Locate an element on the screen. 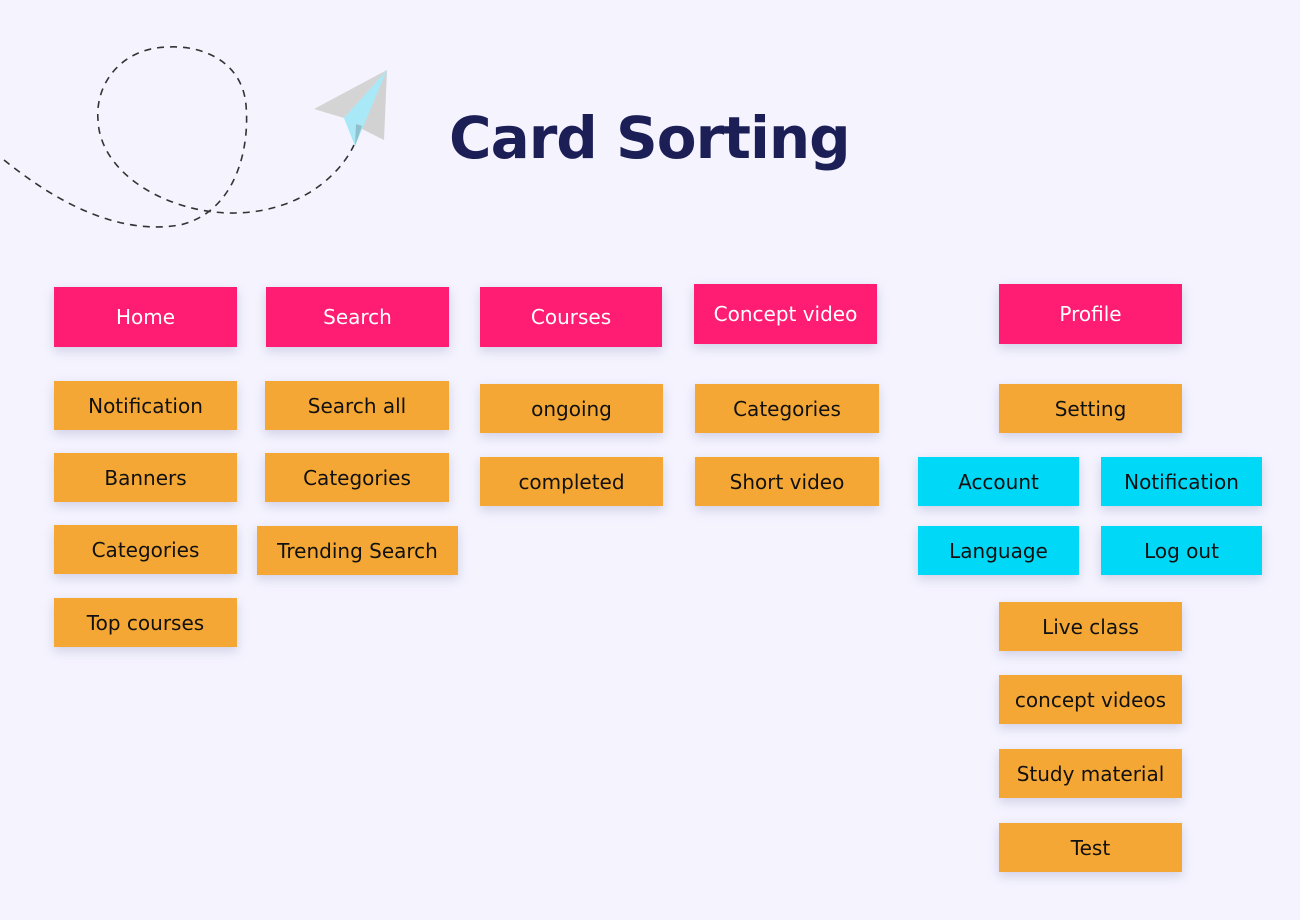  sub-item-card: Log out is located at coordinates (1181, 550).